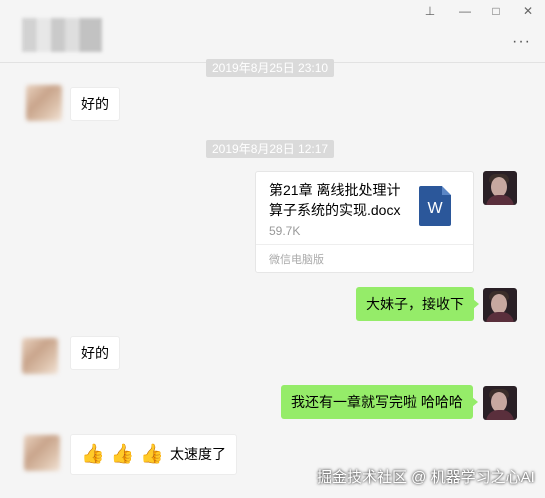  I want to click on more-options-icon: ···, so click(521, 42).